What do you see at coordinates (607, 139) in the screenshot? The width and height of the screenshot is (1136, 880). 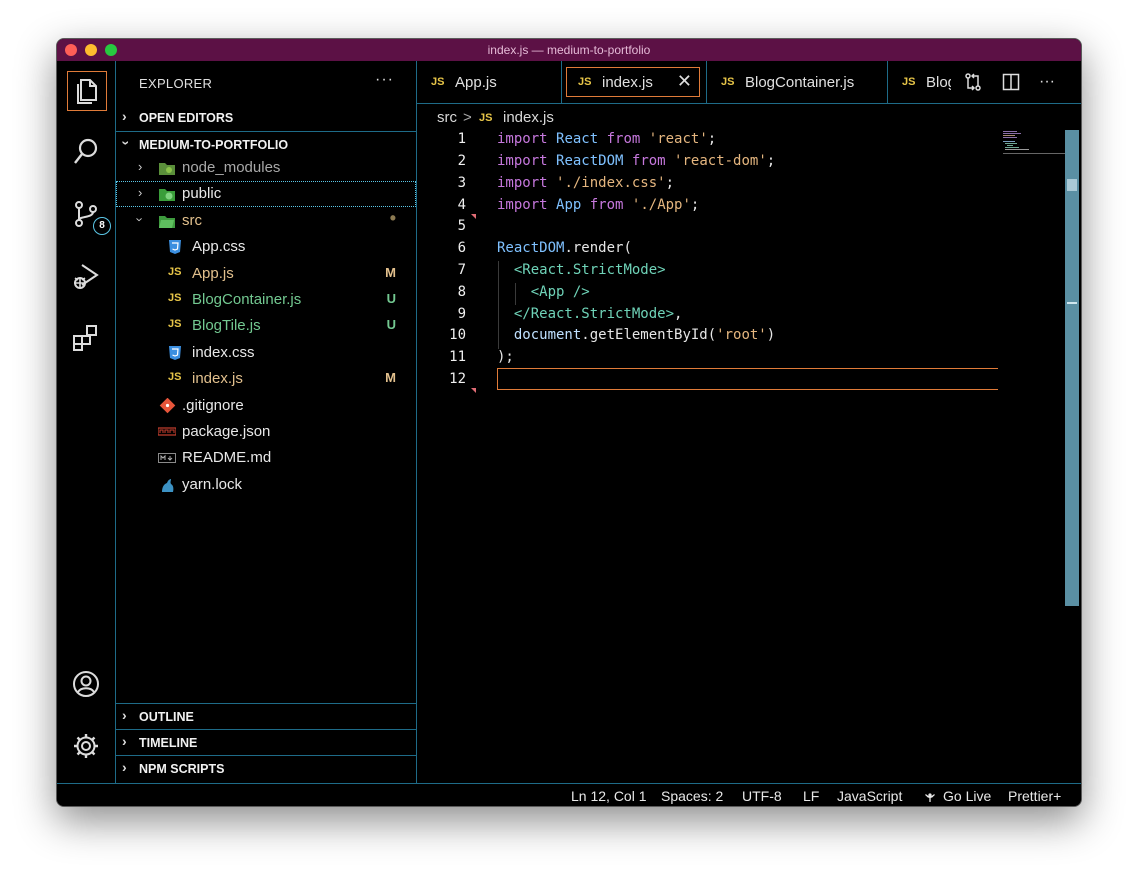 I see `code-text: import React from 'react';` at bounding box center [607, 139].